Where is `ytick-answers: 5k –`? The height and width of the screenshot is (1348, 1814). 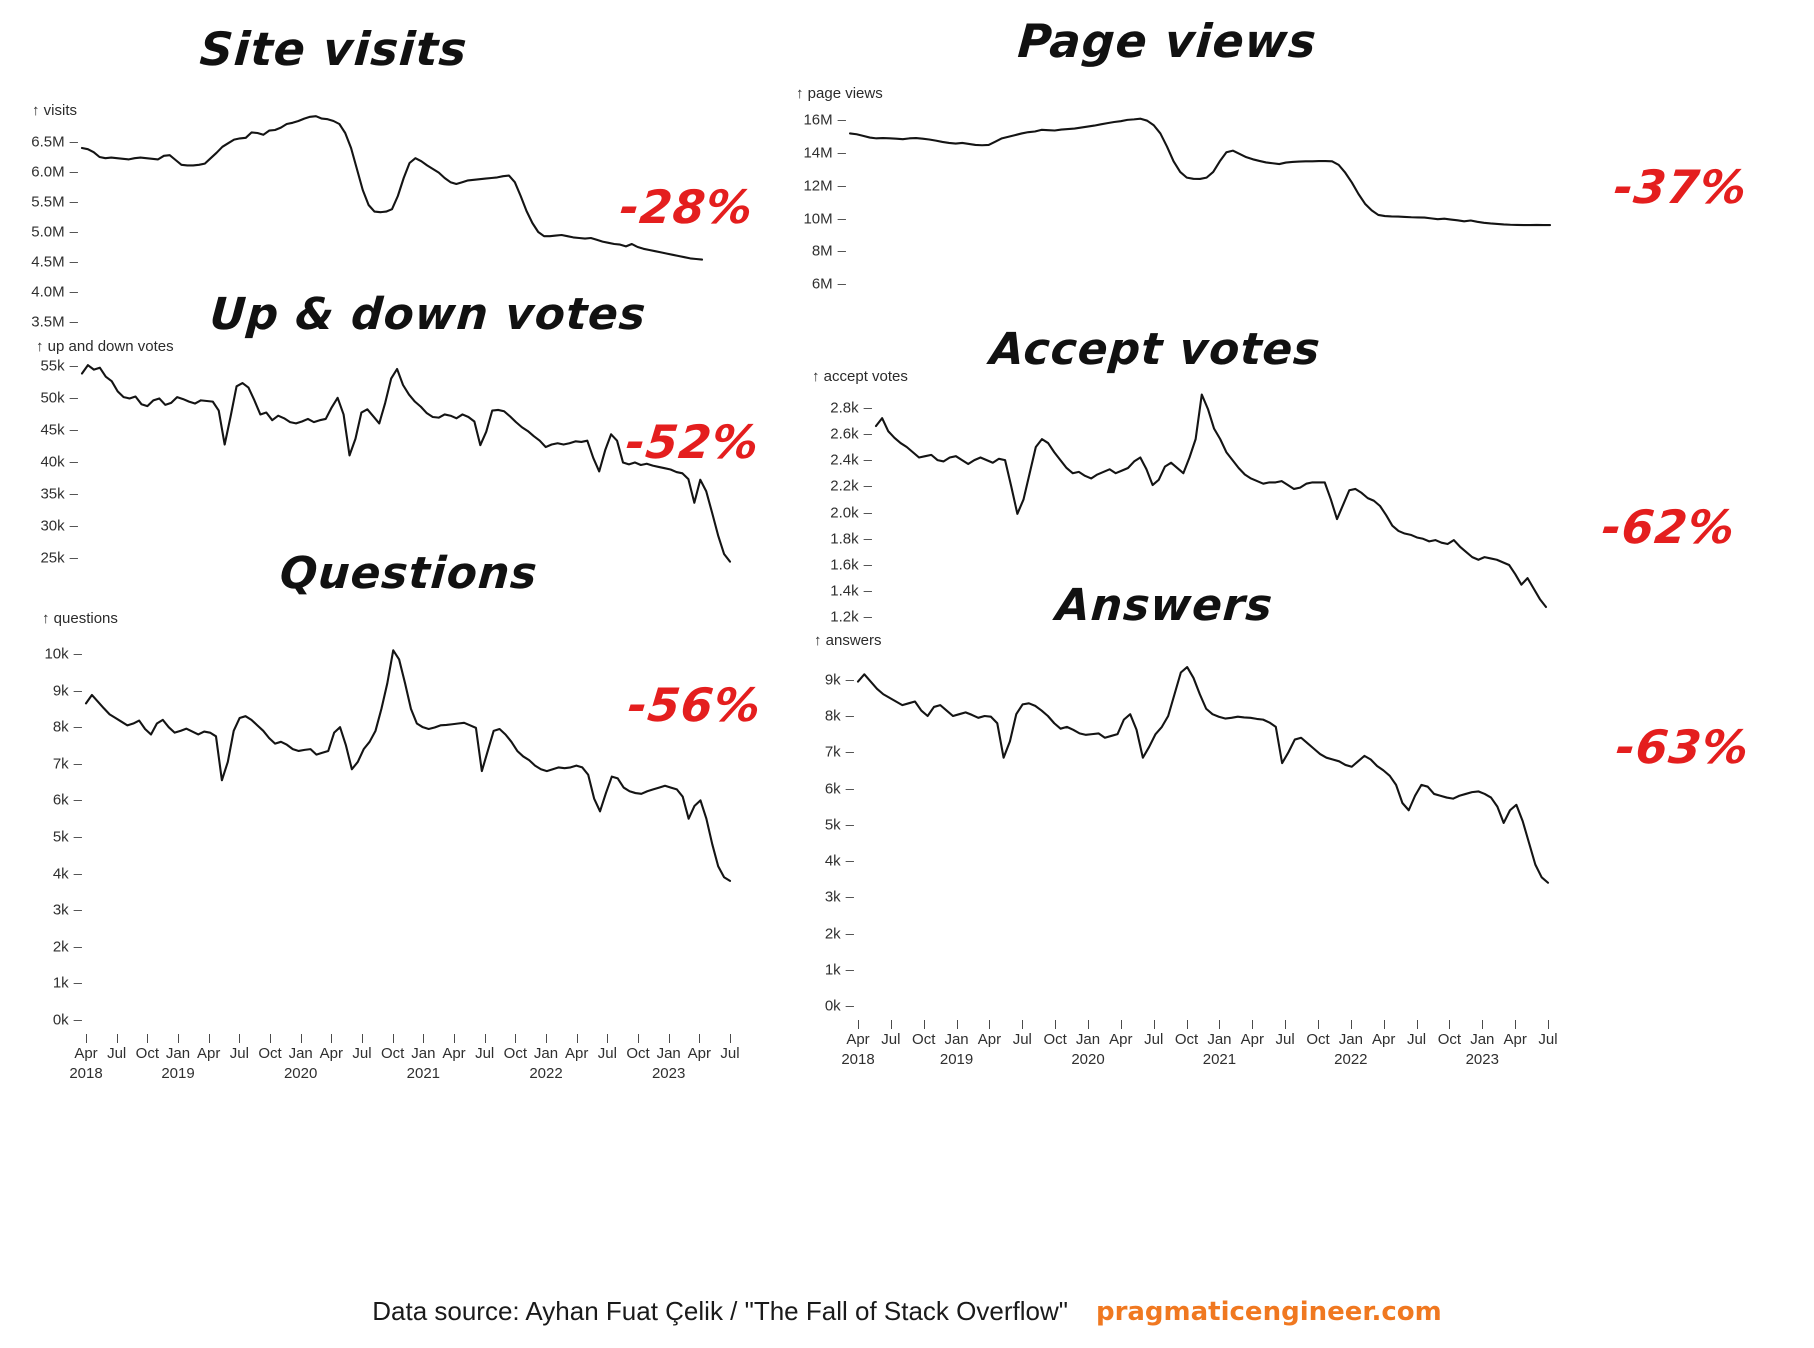 ytick-answers: 5k – is located at coordinates (839, 825).